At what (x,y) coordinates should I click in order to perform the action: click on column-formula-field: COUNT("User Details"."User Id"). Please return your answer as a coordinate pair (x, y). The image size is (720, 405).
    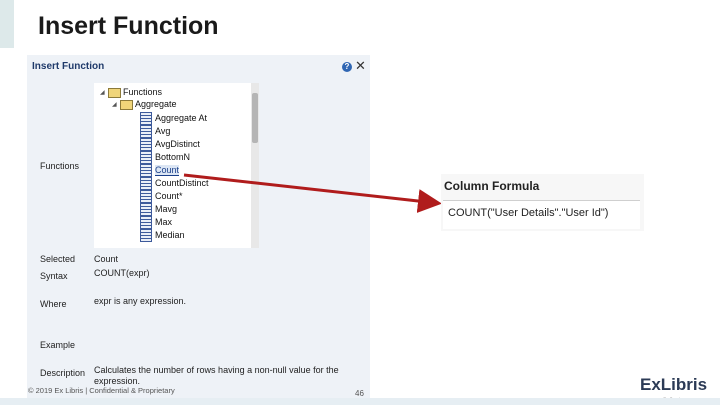
    Looking at the image, I should click on (541, 214).